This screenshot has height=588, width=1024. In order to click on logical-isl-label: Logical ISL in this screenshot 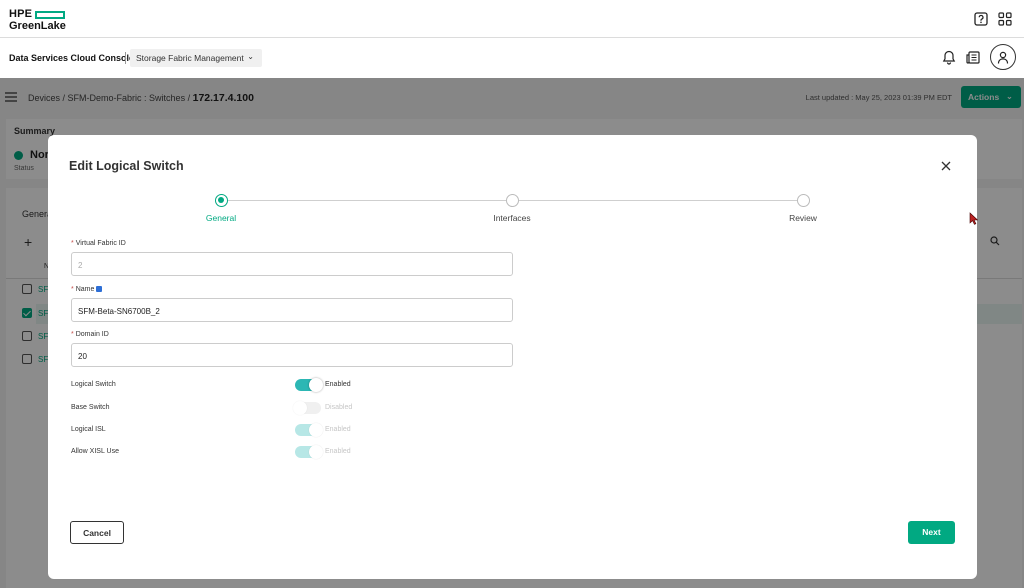, I will do `click(88, 429)`.